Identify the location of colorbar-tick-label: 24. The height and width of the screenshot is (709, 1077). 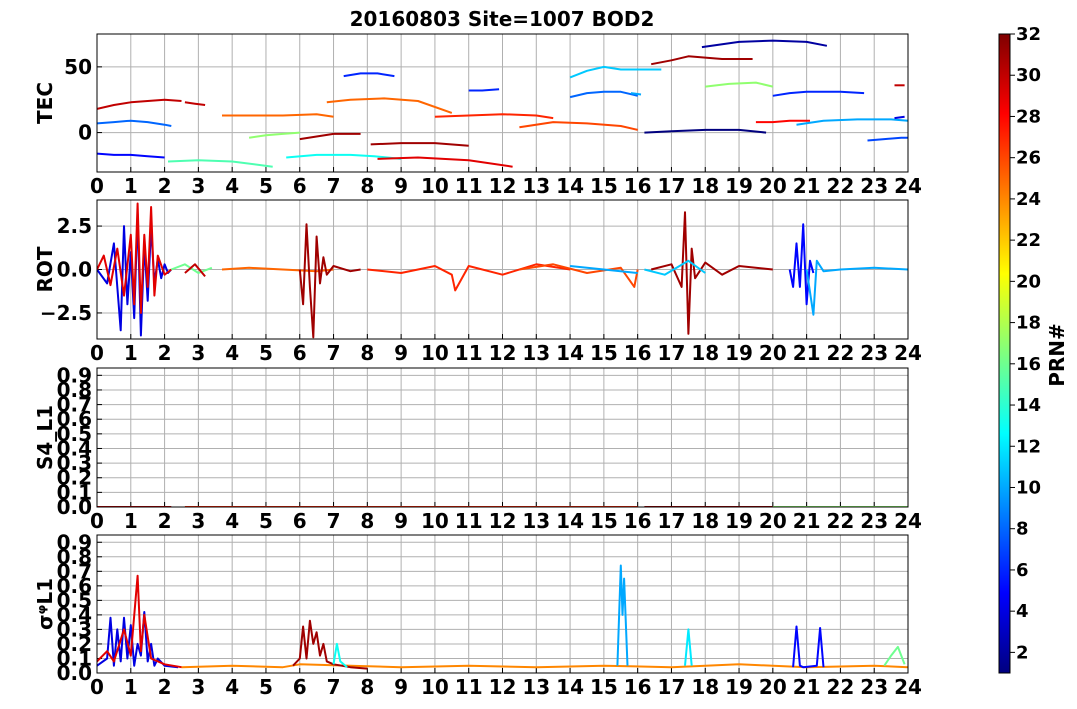
(1028, 199).